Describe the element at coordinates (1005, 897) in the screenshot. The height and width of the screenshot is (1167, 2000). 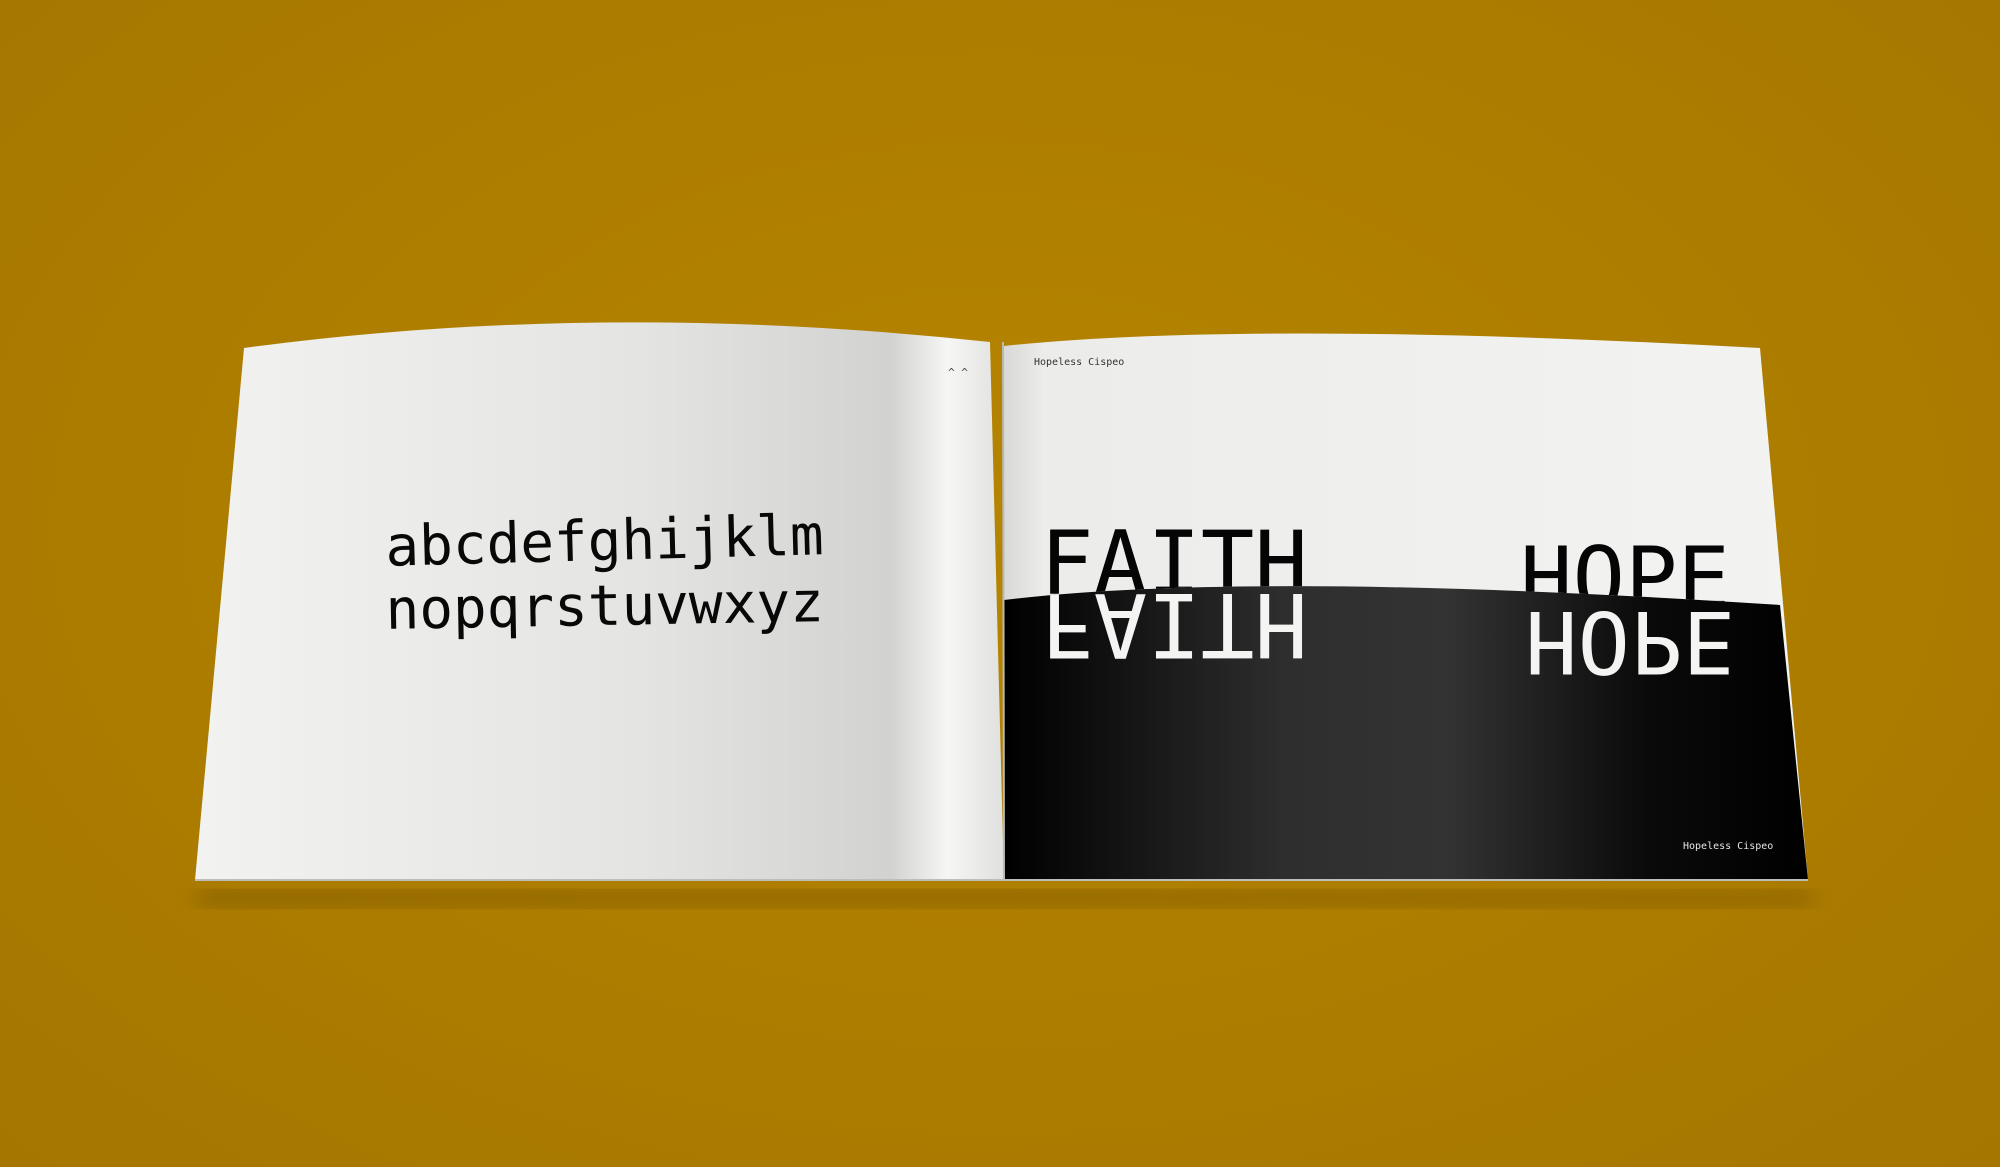
I see `booklet-shadow` at that location.